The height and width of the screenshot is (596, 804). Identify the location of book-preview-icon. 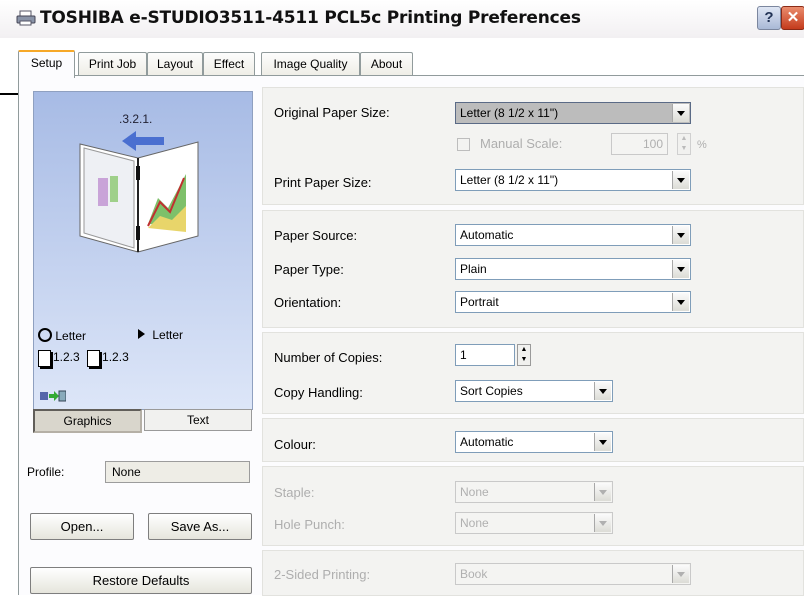
(139, 197).